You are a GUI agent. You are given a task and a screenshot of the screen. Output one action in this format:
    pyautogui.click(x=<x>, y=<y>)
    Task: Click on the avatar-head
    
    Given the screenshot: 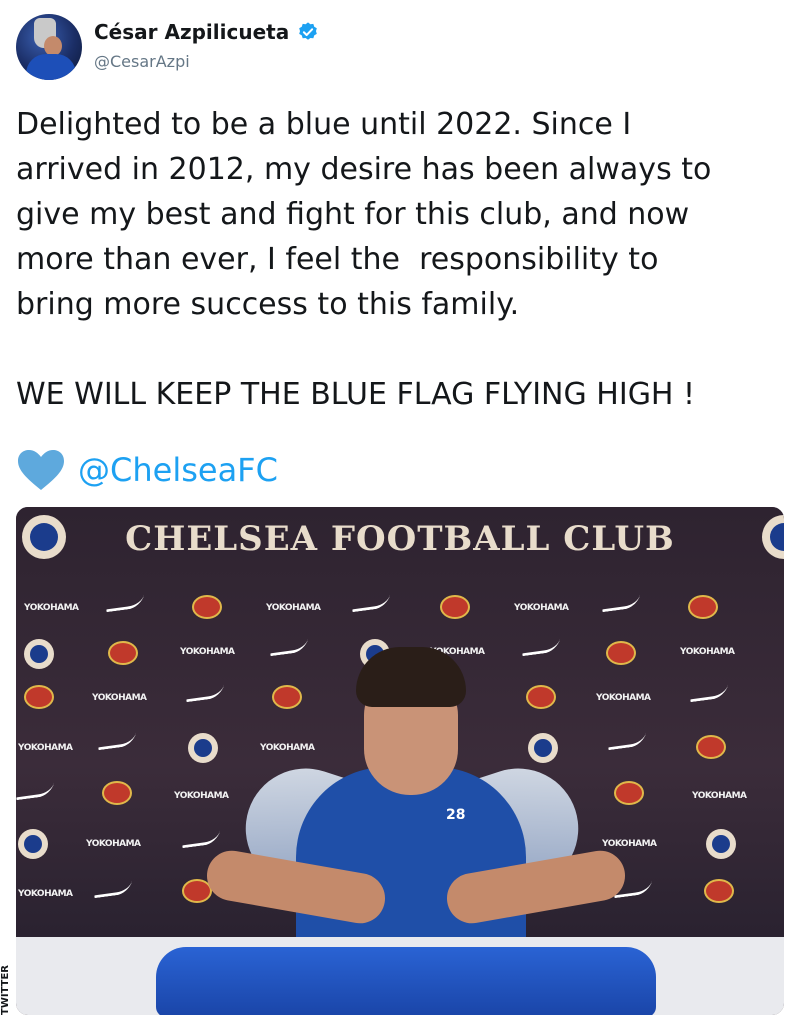 What is the action you would take?
    pyautogui.click(x=53, y=46)
    